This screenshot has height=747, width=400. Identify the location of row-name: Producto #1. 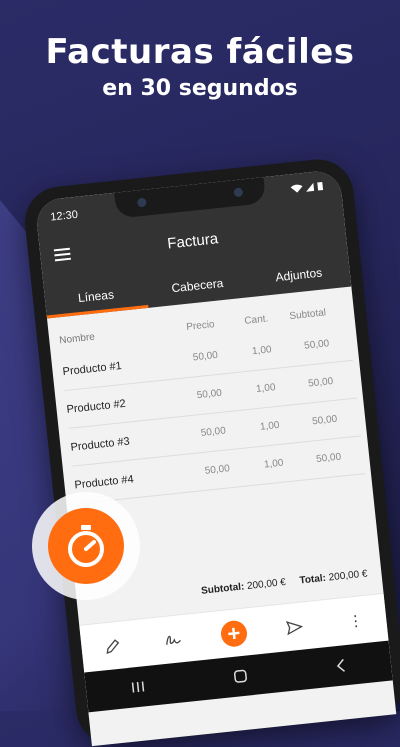
(92, 368).